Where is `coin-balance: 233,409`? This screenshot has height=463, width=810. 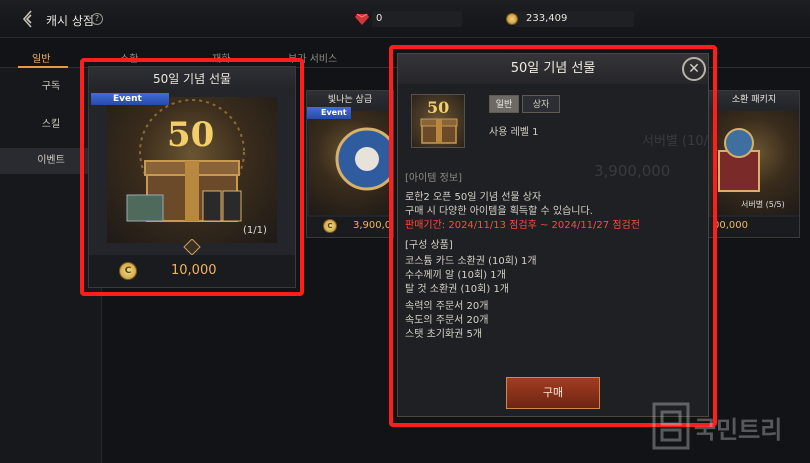 coin-balance: 233,409 is located at coordinates (574, 19).